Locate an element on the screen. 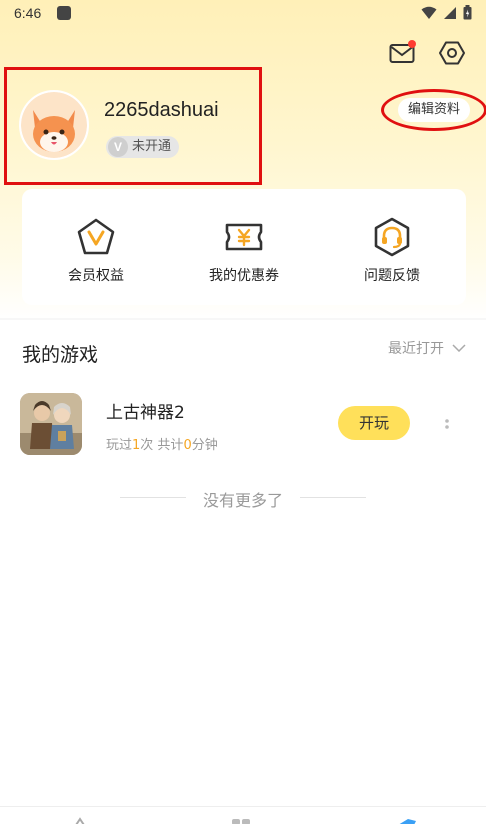  game-characters-icon is located at coordinates (51, 424).